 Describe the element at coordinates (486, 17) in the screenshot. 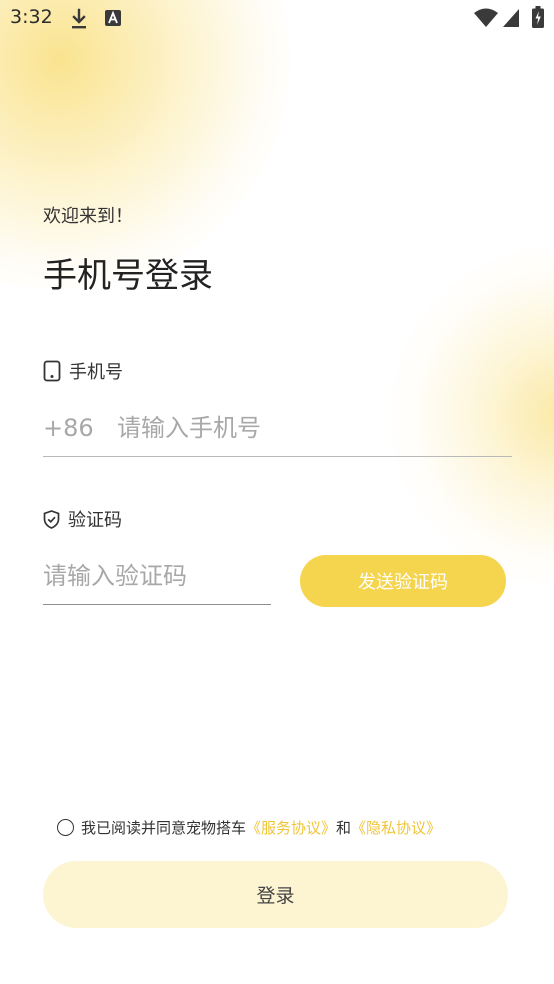

I see `wifi-icon` at that location.